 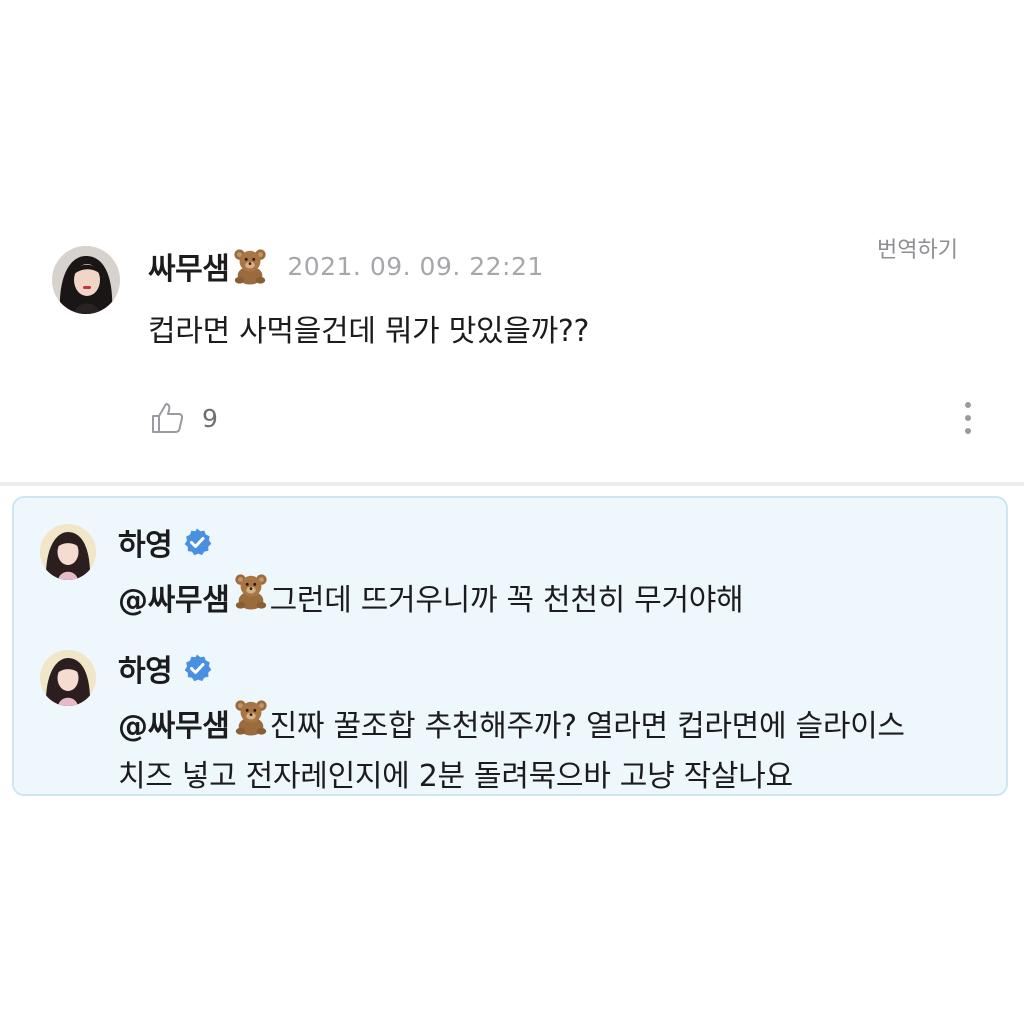 I want to click on section-divider, so click(x=512, y=484).